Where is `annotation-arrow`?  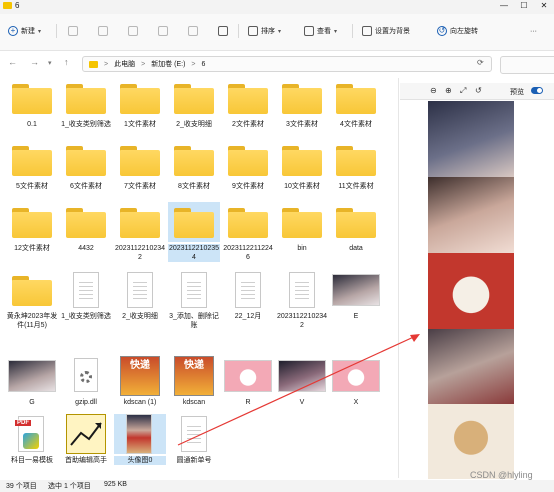
annotation-arrow is located at coordinates (298, 390).